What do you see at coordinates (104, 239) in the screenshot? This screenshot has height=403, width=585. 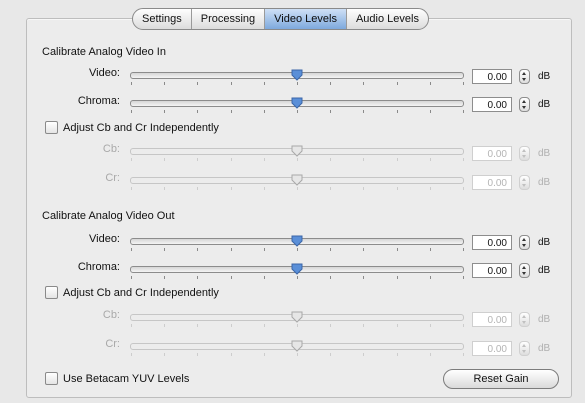 I see `video-out-label: Video:` at bounding box center [104, 239].